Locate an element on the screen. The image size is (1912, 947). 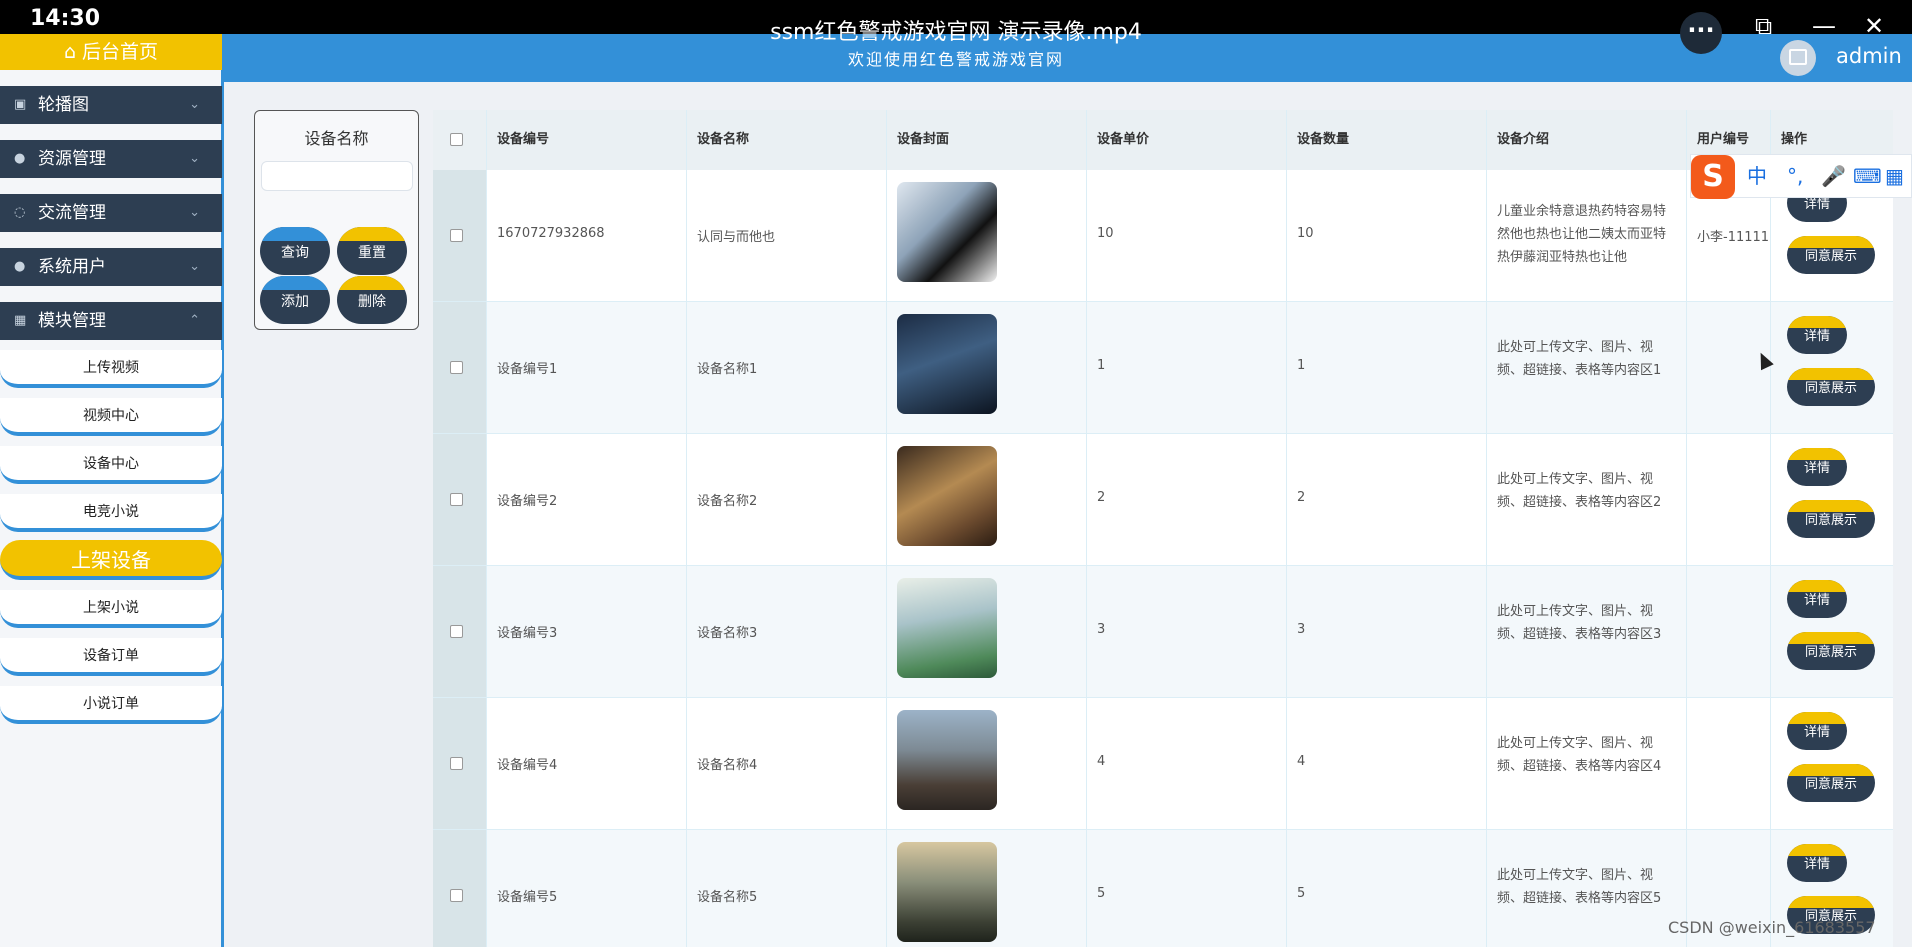
device-qty-text: 3 is located at coordinates (1301, 629).